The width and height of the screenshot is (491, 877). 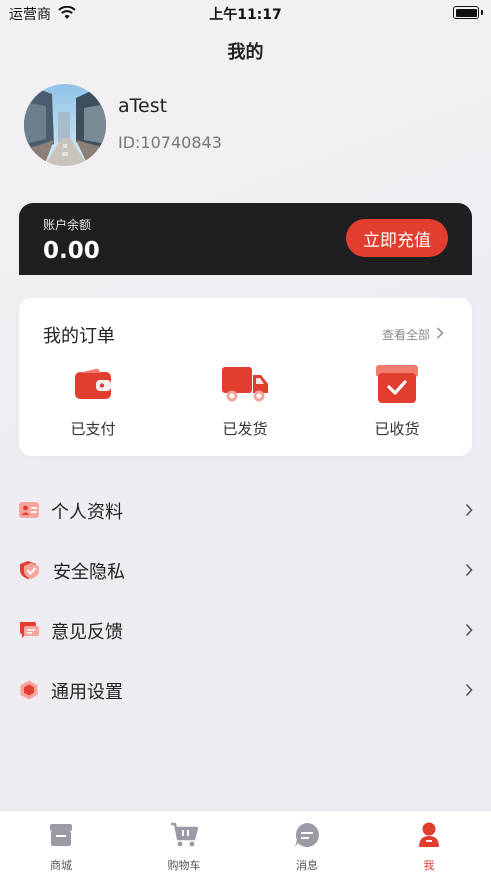 I want to click on clock: 上午11:17, so click(x=245, y=15).